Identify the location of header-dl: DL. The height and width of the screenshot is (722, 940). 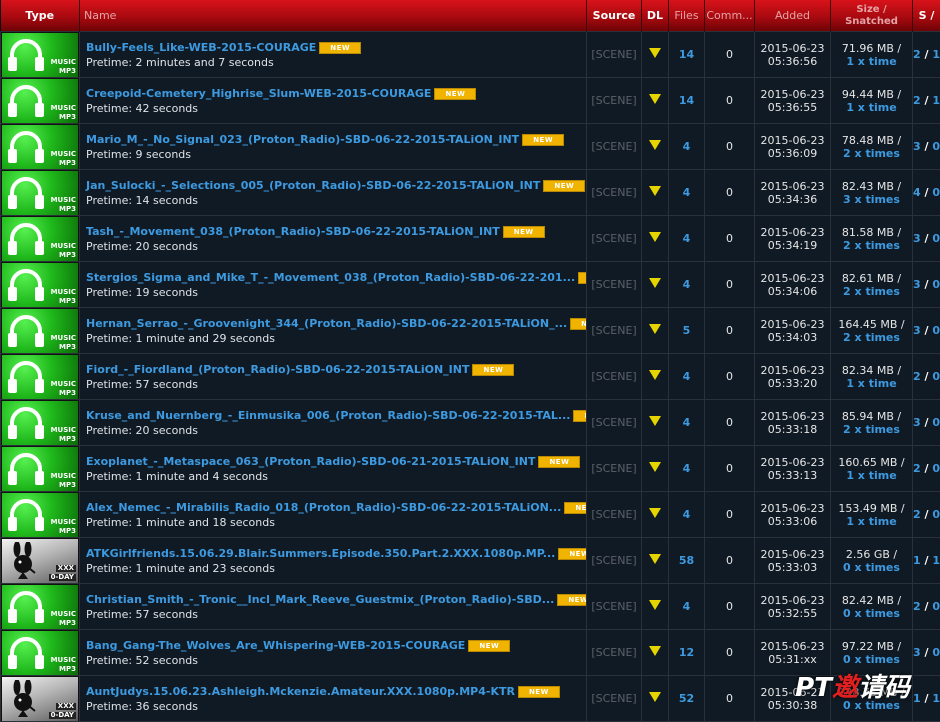
(655, 16).